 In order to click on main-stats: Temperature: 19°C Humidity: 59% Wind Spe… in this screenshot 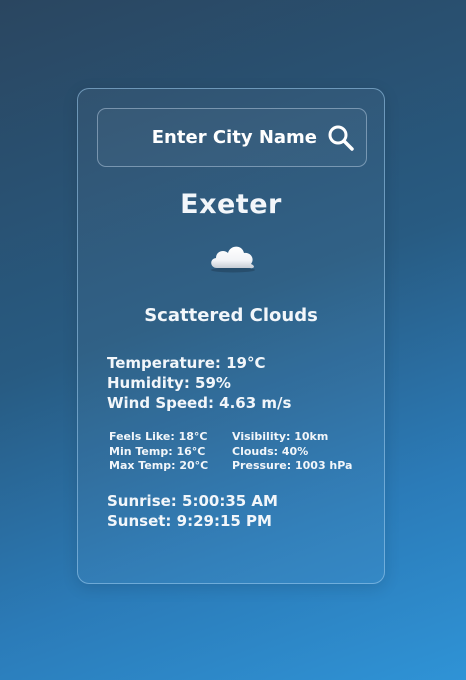, I will do `click(199, 383)`.